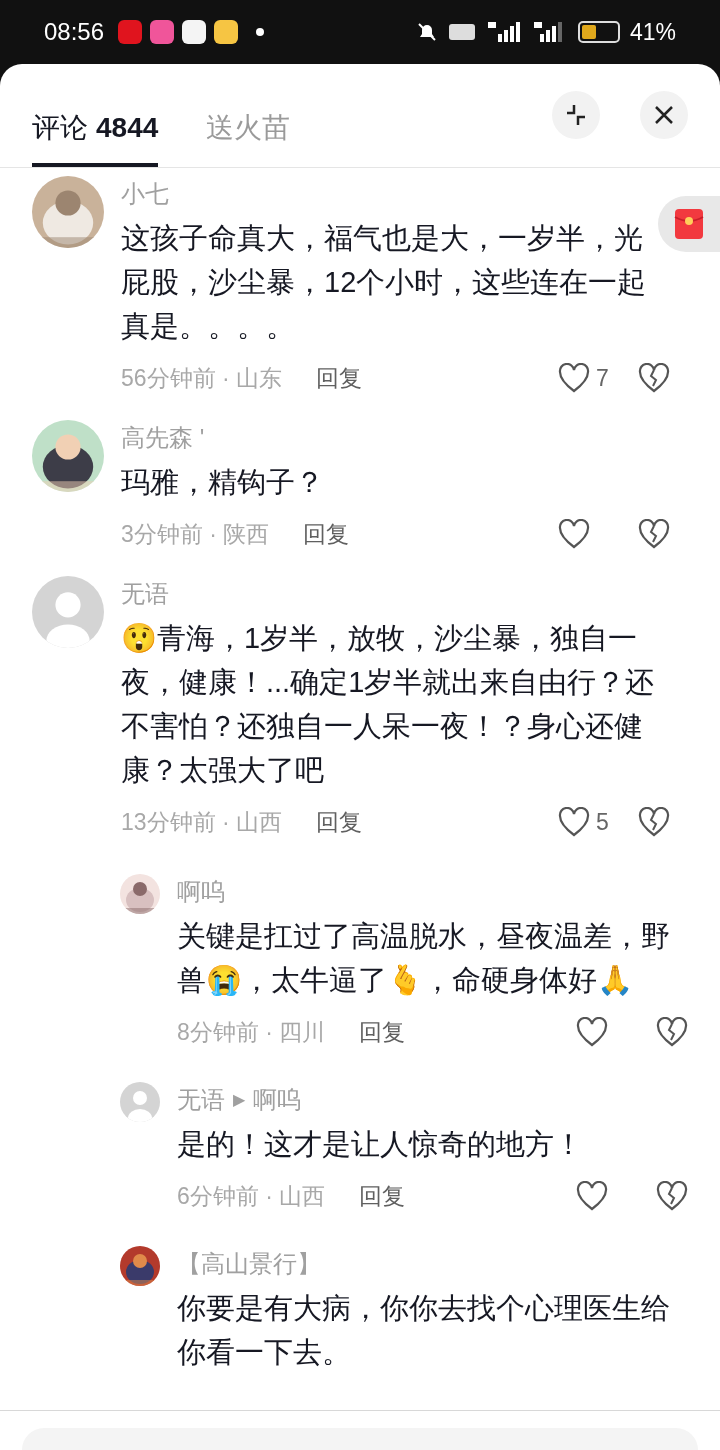  I want to click on user-name: 高先森 ', so click(163, 438).